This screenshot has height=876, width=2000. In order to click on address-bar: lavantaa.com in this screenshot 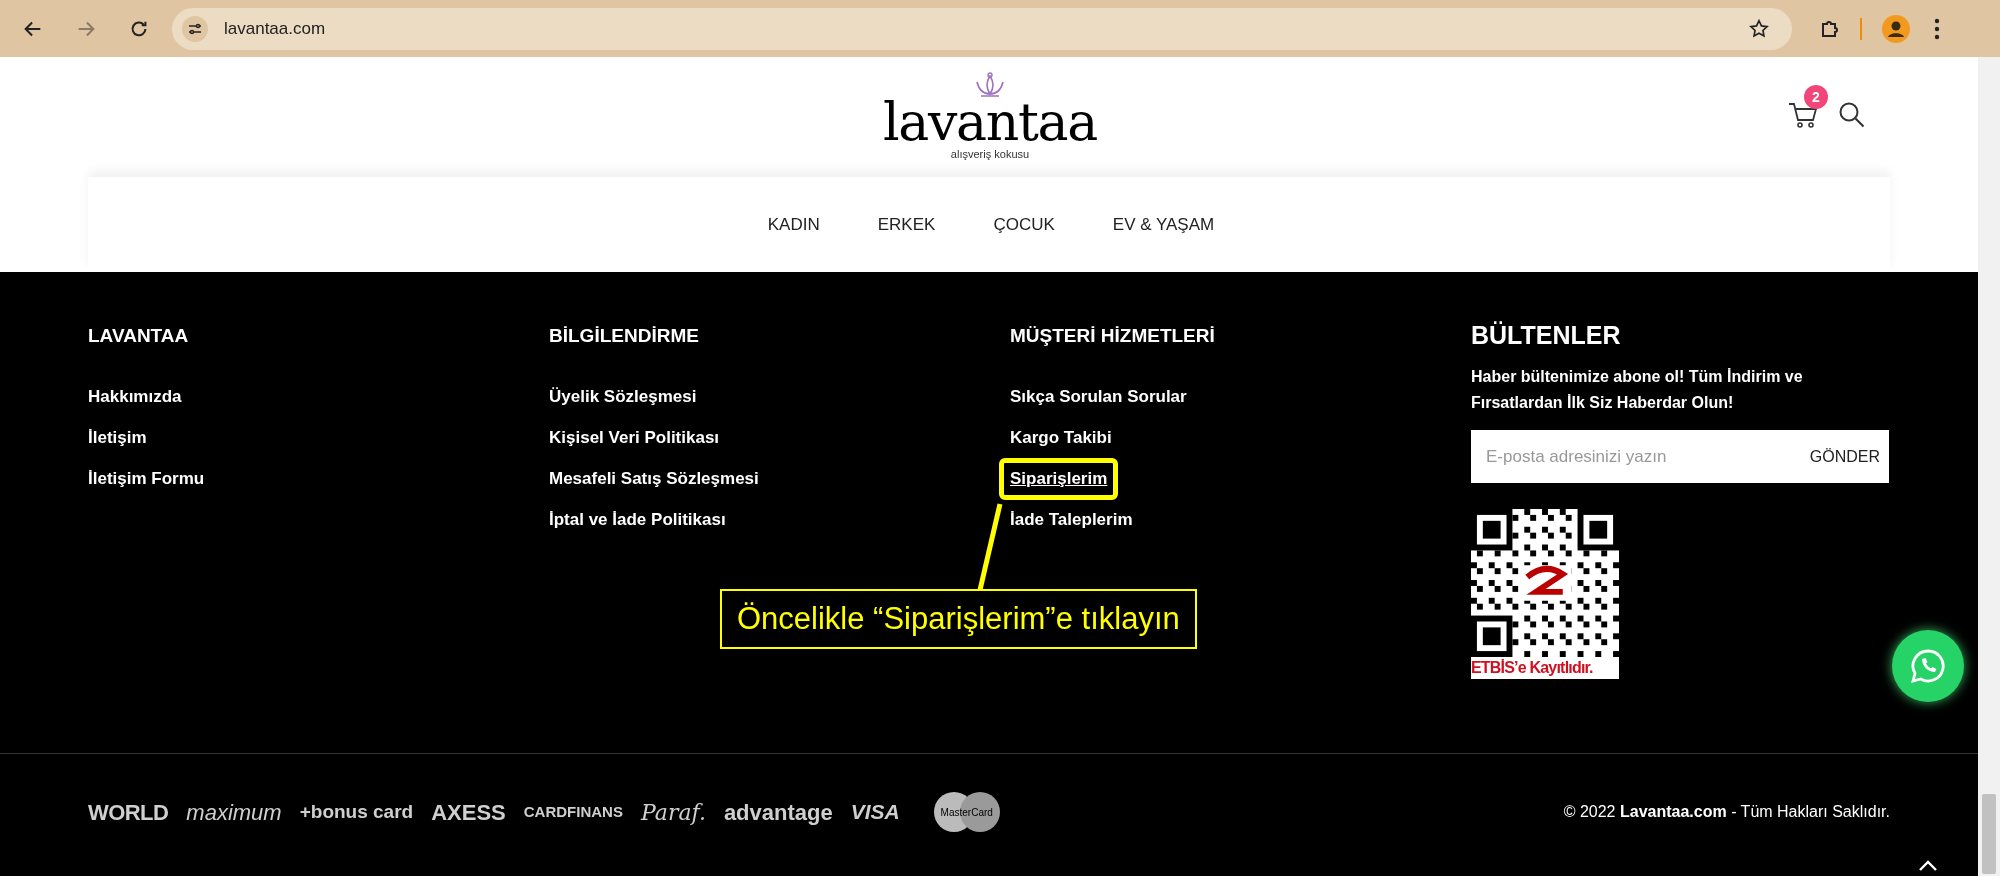, I will do `click(982, 28)`.